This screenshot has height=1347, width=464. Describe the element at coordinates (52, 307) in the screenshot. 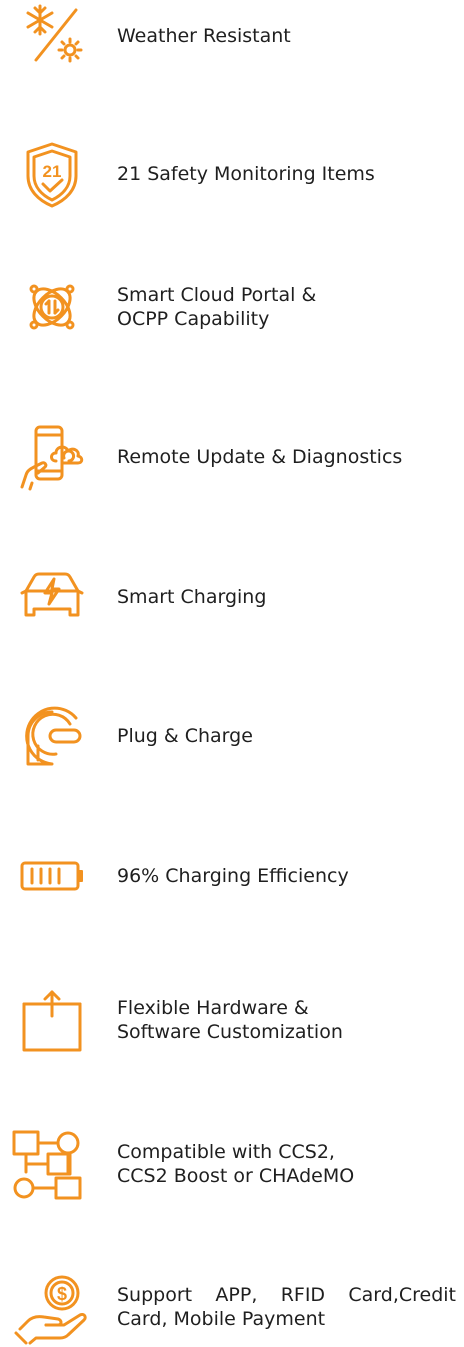

I see `cloud-portal-sync-icon` at that location.